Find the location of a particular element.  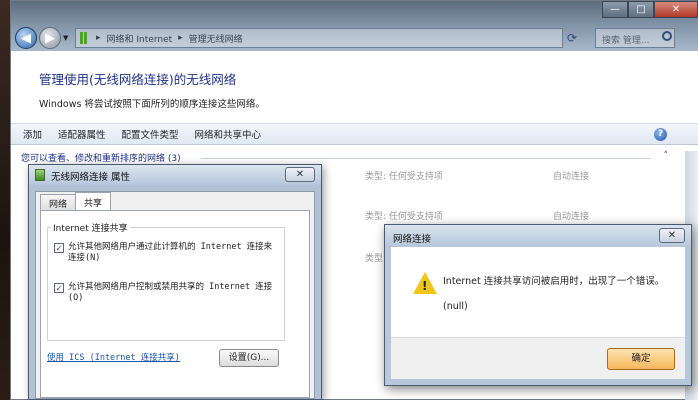

checkbox-label: 允许其他网络用户控制或禁用共享的 Internet 连接(O) is located at coordinates (170, 292).